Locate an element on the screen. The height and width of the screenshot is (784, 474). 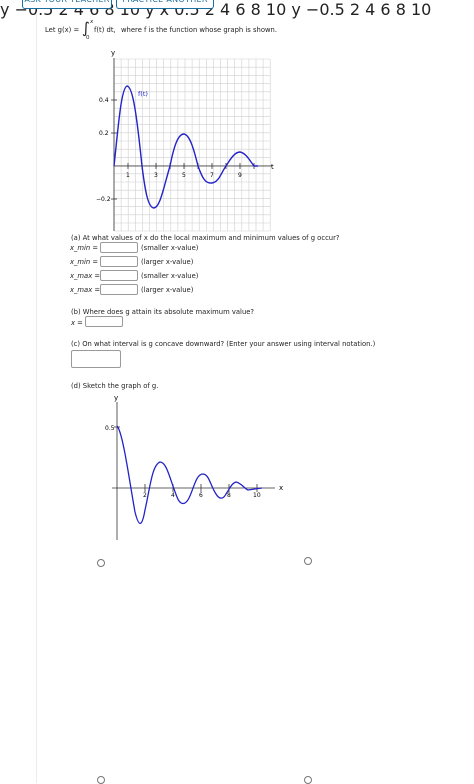
option-1-graph: y x 0.5 2 4 6 8 10 is located at coordinates (194, 467).